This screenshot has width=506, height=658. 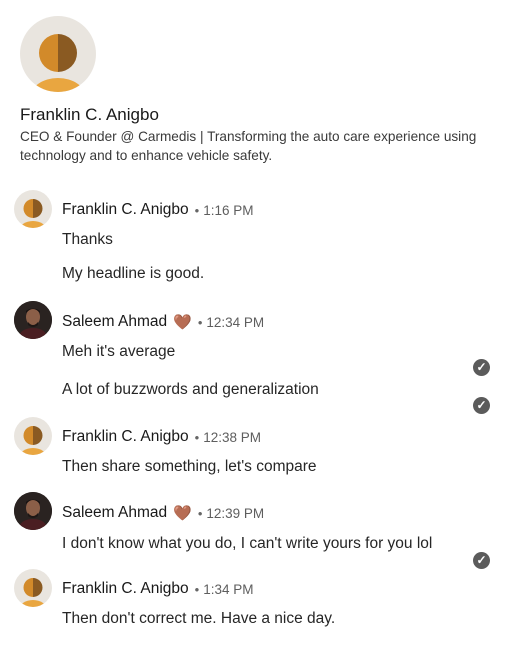 What do you see at coordinates (235, 322) in the screenshot?
I see `message-time: 12:34 PM` at bounding box center [235, 322].